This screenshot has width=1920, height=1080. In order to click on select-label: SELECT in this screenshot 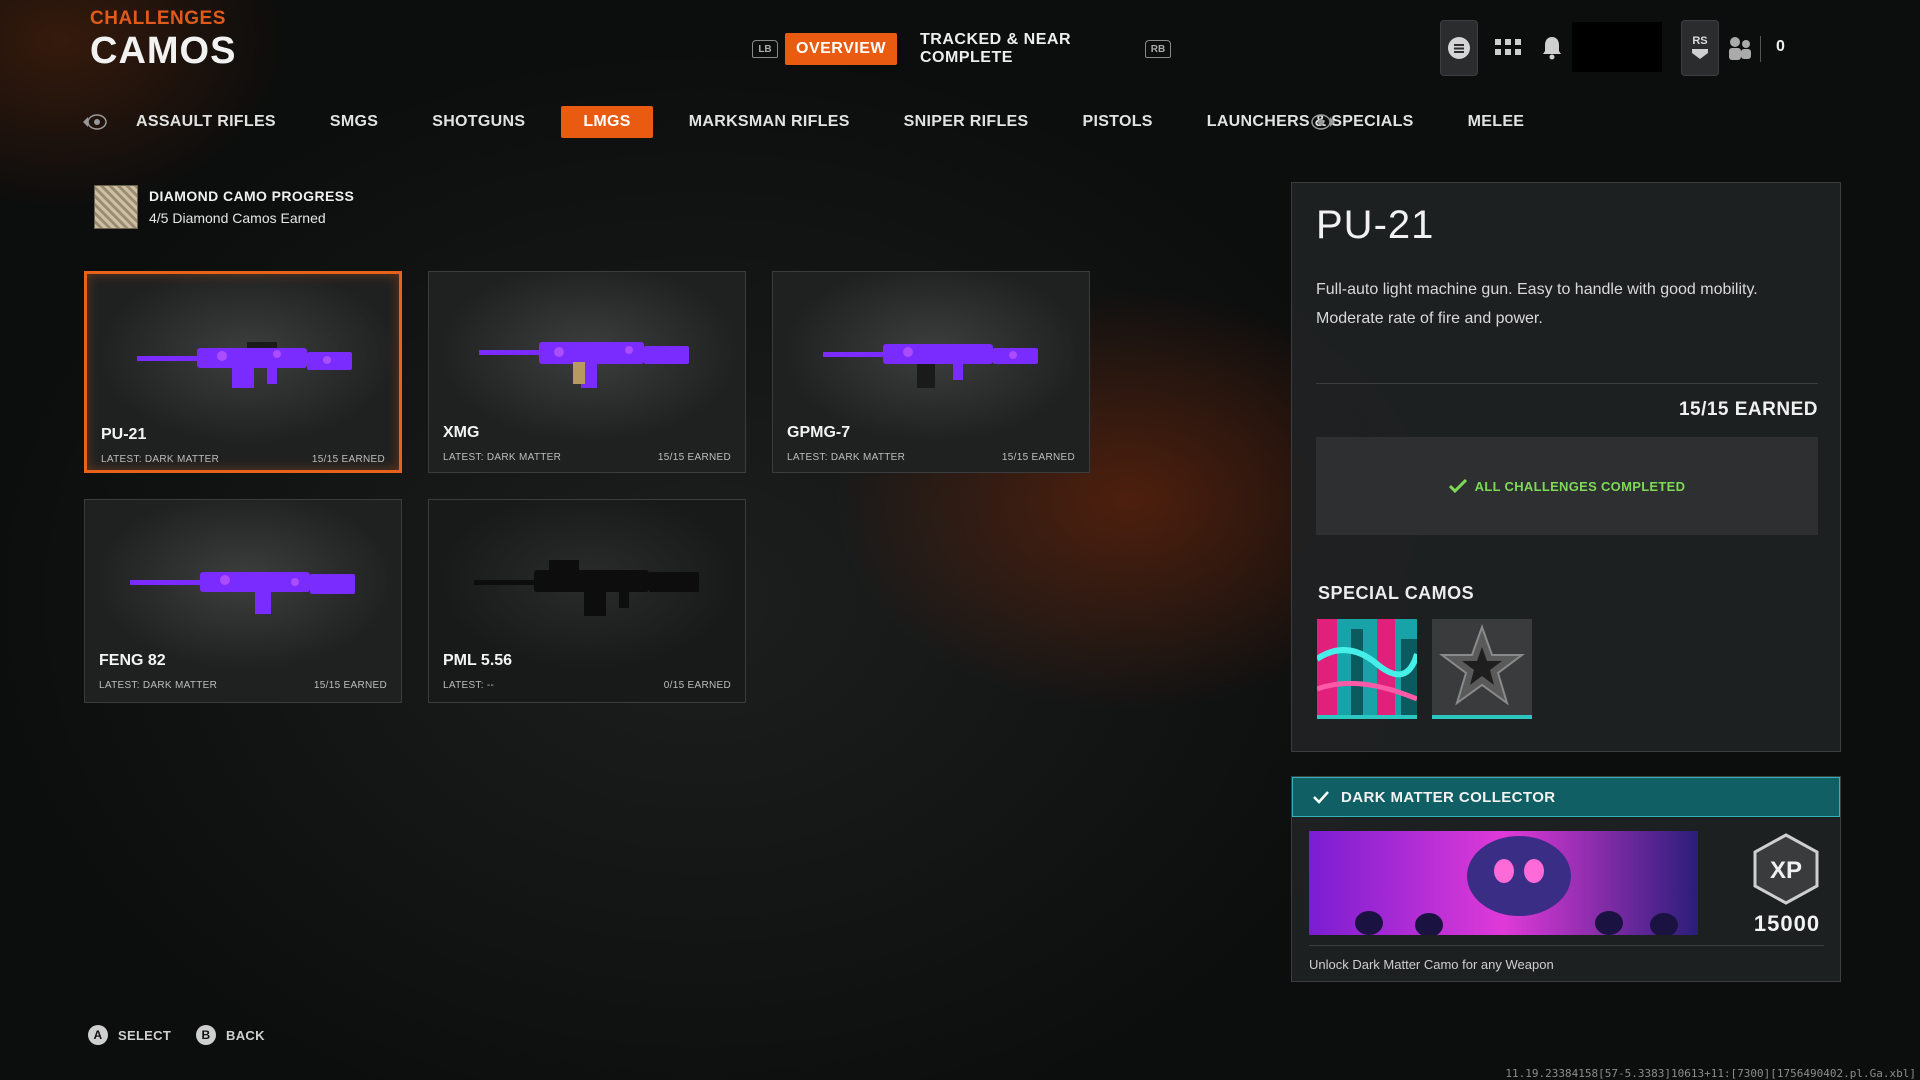, I will do `click(145, 1035)`.